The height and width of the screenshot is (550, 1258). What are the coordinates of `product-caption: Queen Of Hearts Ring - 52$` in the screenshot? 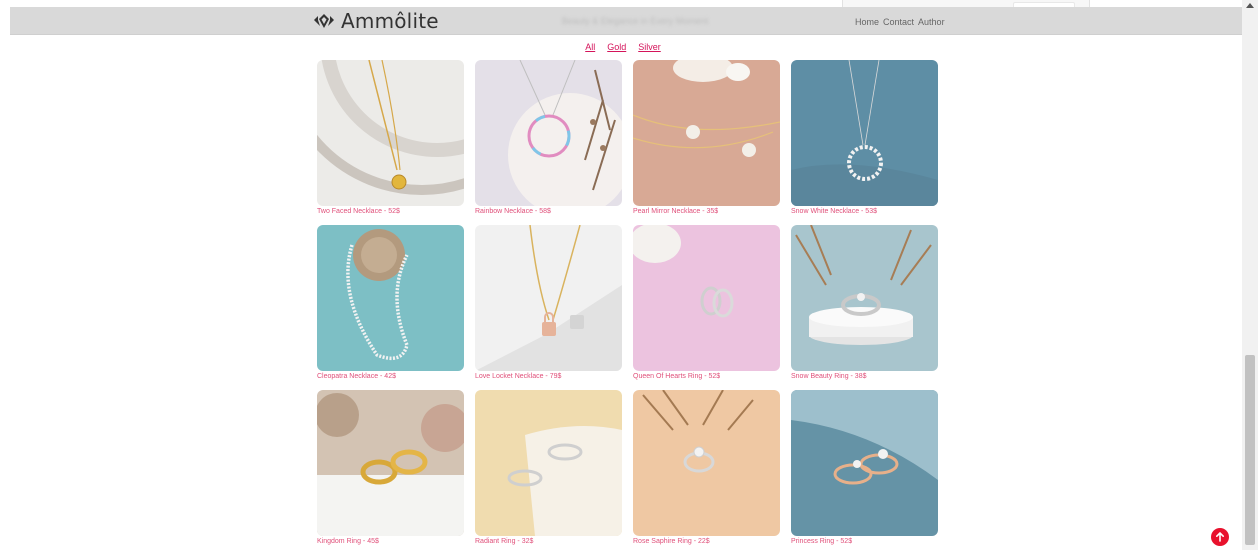 It's located at (706, 376).